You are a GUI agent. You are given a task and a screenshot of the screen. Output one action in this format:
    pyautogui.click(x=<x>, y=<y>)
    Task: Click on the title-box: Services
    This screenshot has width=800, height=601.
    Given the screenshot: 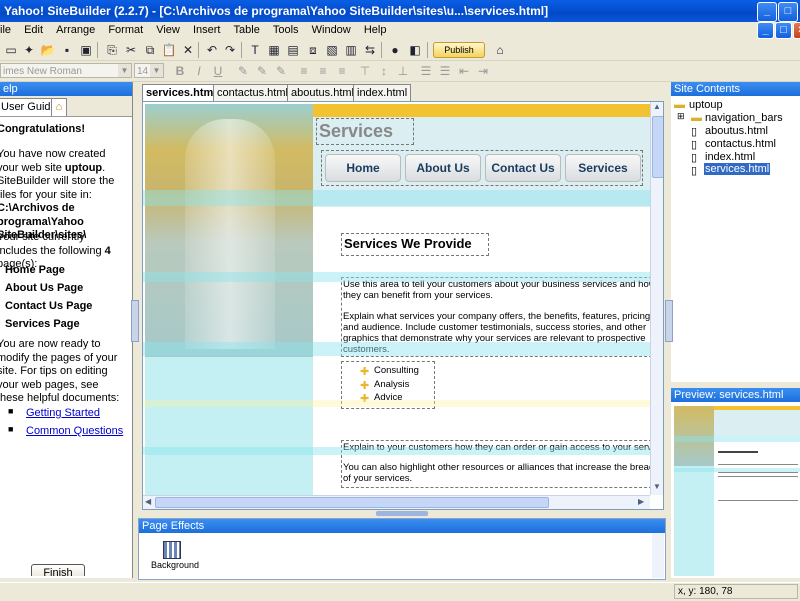 What is the action you would take?
    pyautogui.click(x=365, y=131)
    